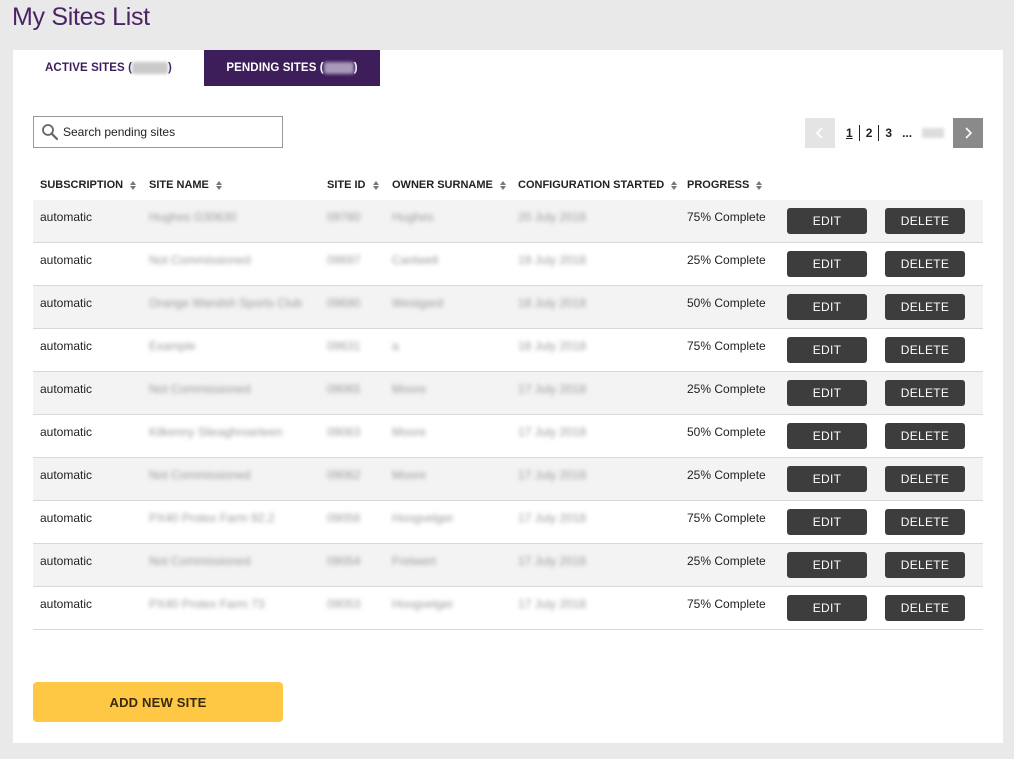  I want to click on search-box, so click(158, 132).